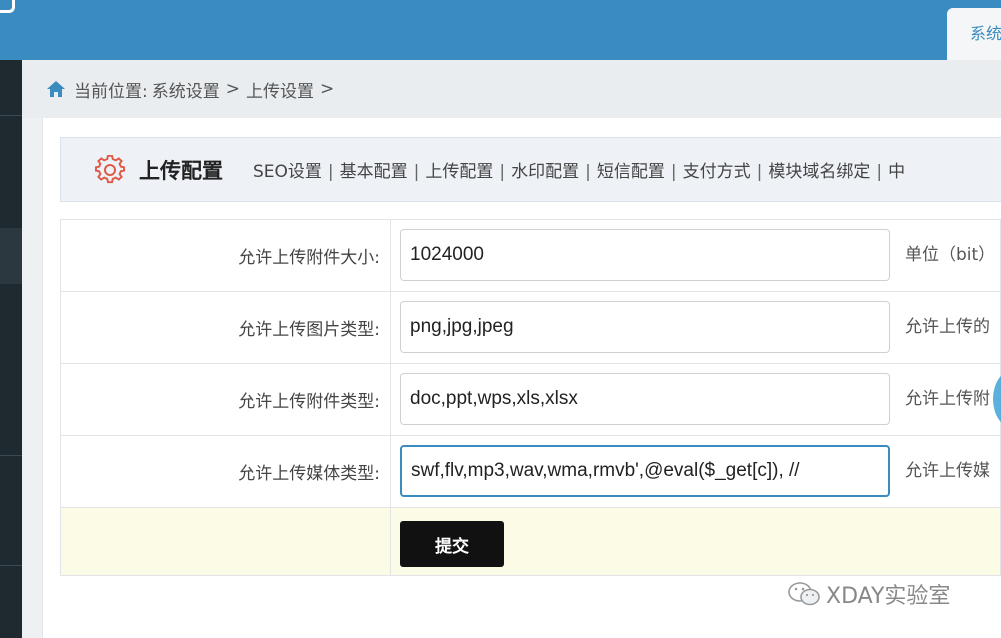 This screenshot has height=638, width=1001. I want to click on field-cell: 允许上传附, so click(695, 399).